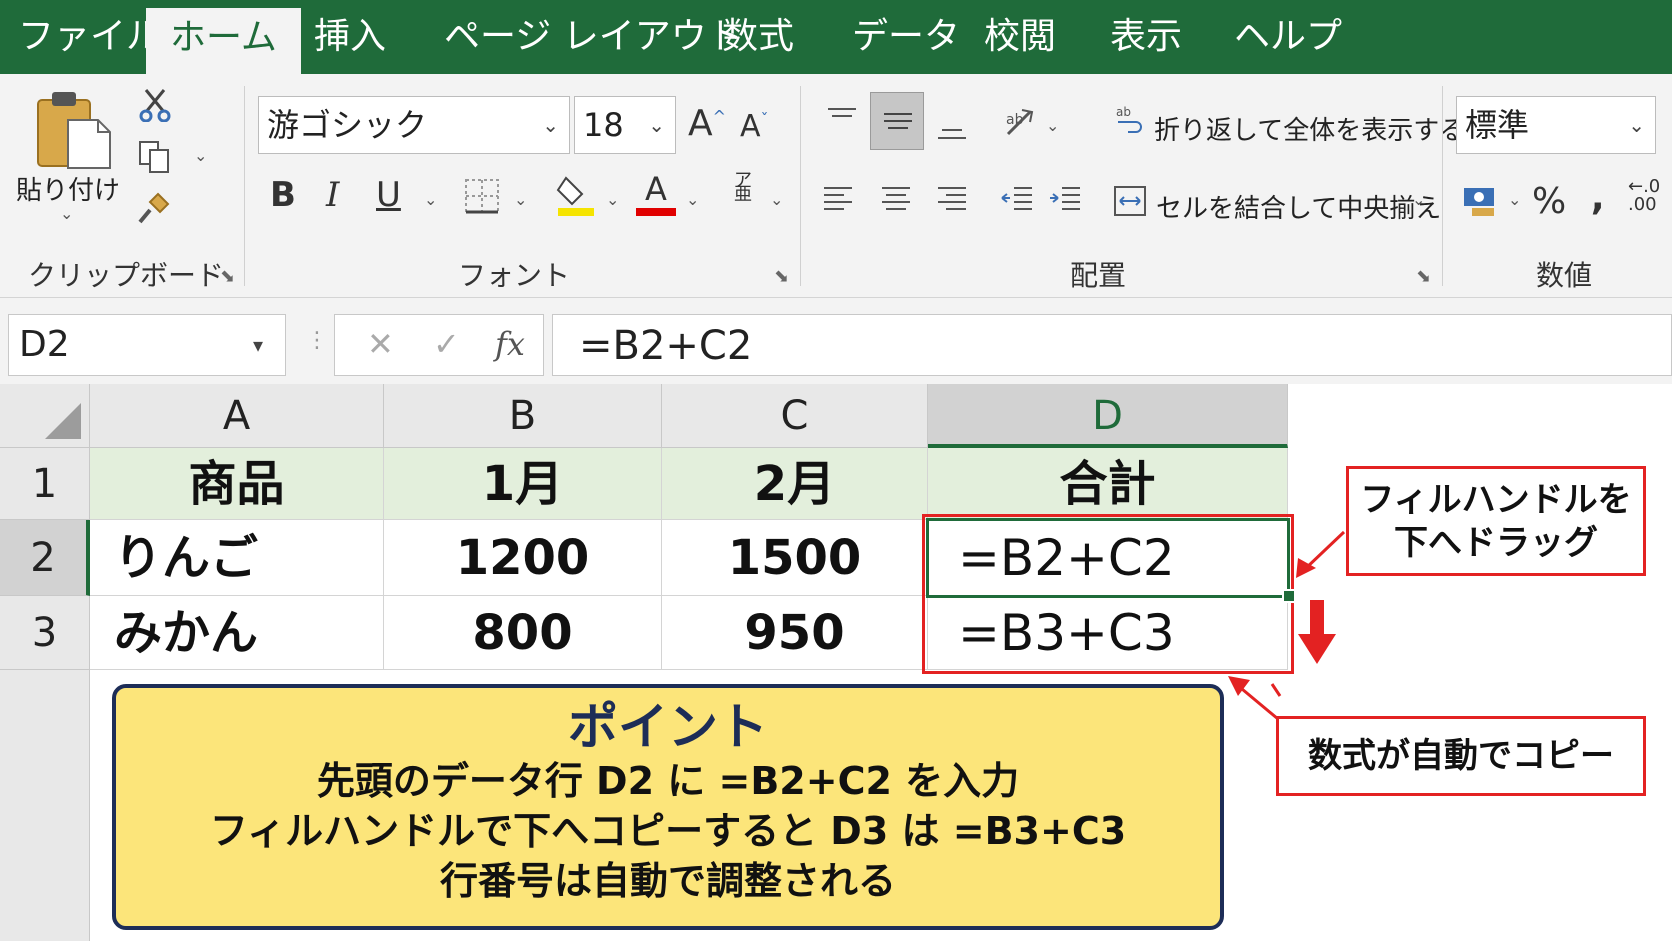 The width and height of the screenshot is (1672, 941). Describe the element at coordinates (1496, 521) in the screenshot. I see `fill-handle-callout: フィルハンドルを 下へドラッグ` at that location.